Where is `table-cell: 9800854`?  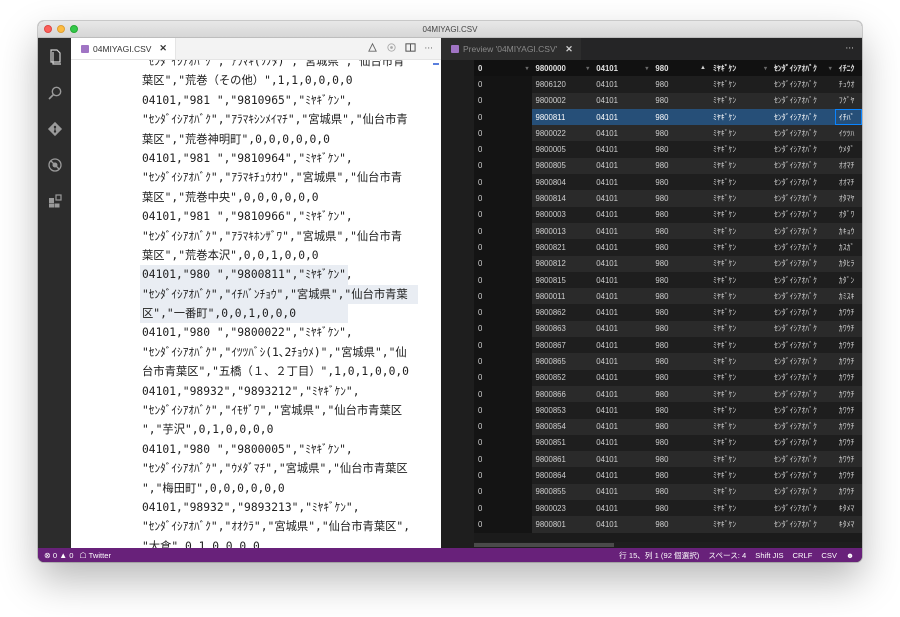
table-cell: 9800854 is located at coordinates (562, 426).